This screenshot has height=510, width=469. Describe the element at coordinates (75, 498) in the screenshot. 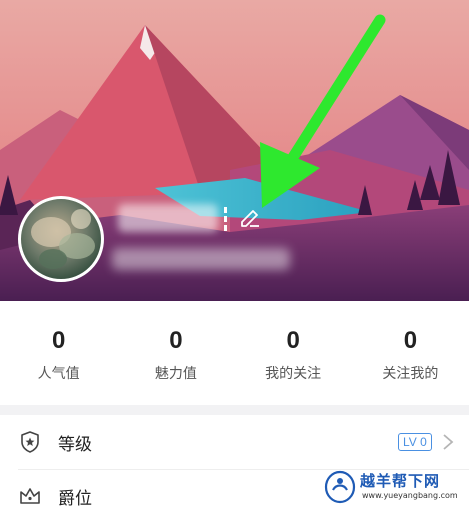

I see `menu-label: 爵位` at that location.